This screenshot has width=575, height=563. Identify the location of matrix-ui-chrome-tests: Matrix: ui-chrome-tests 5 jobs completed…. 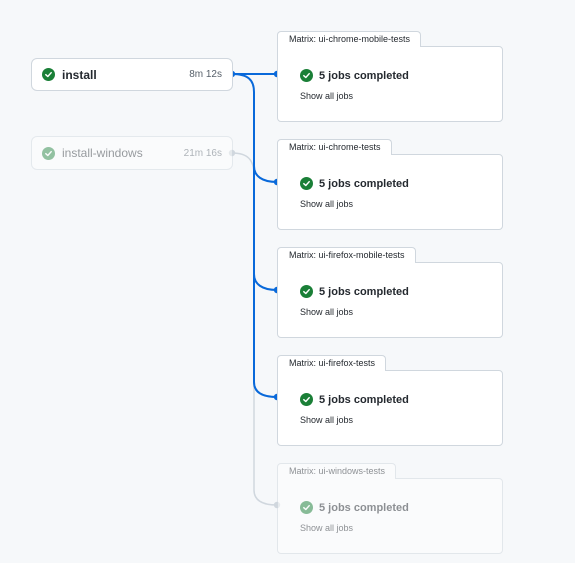
(390, 183).